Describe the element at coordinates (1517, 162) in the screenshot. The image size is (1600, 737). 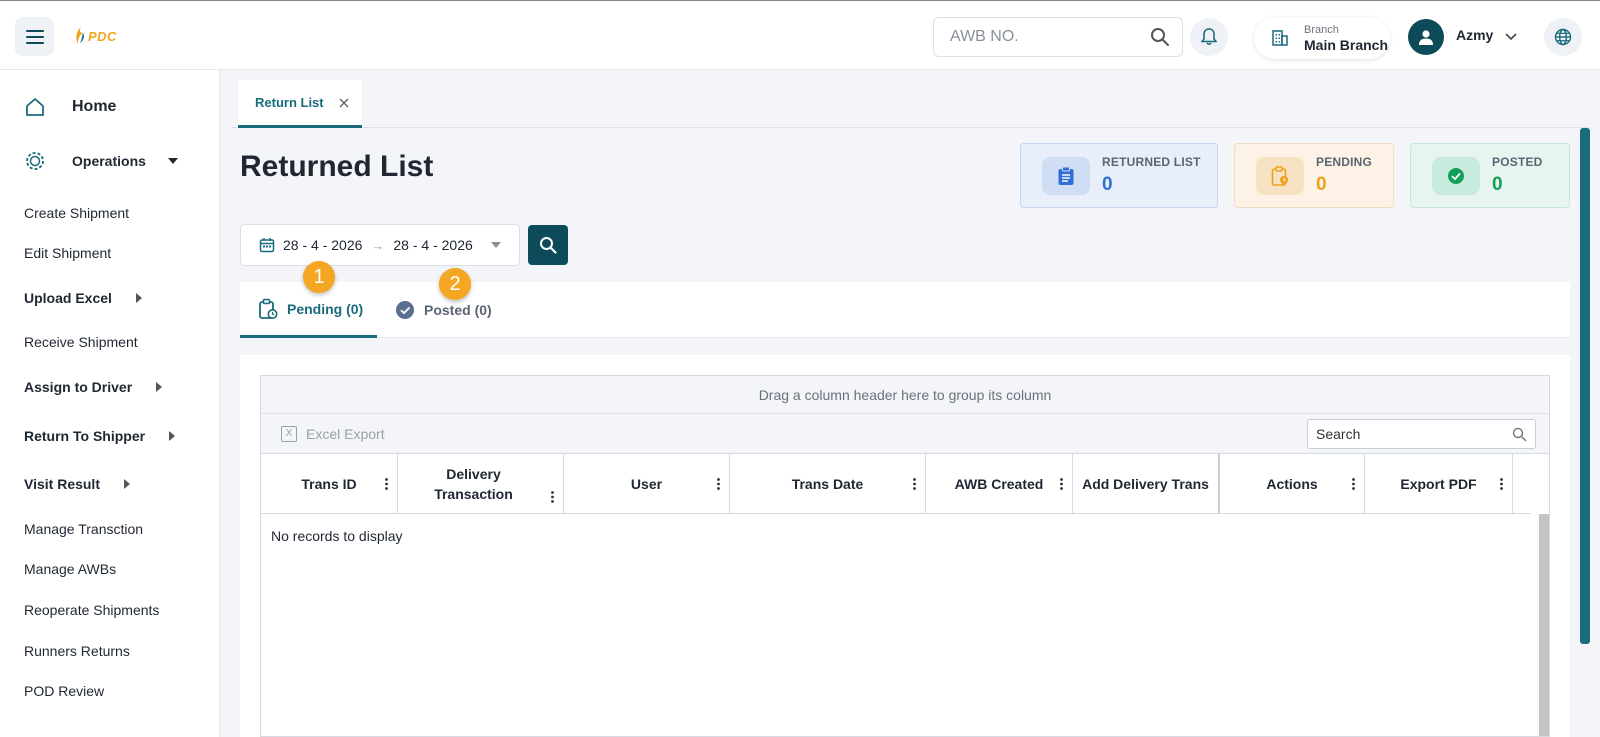
I see `stat-label: POSTED` at that location.